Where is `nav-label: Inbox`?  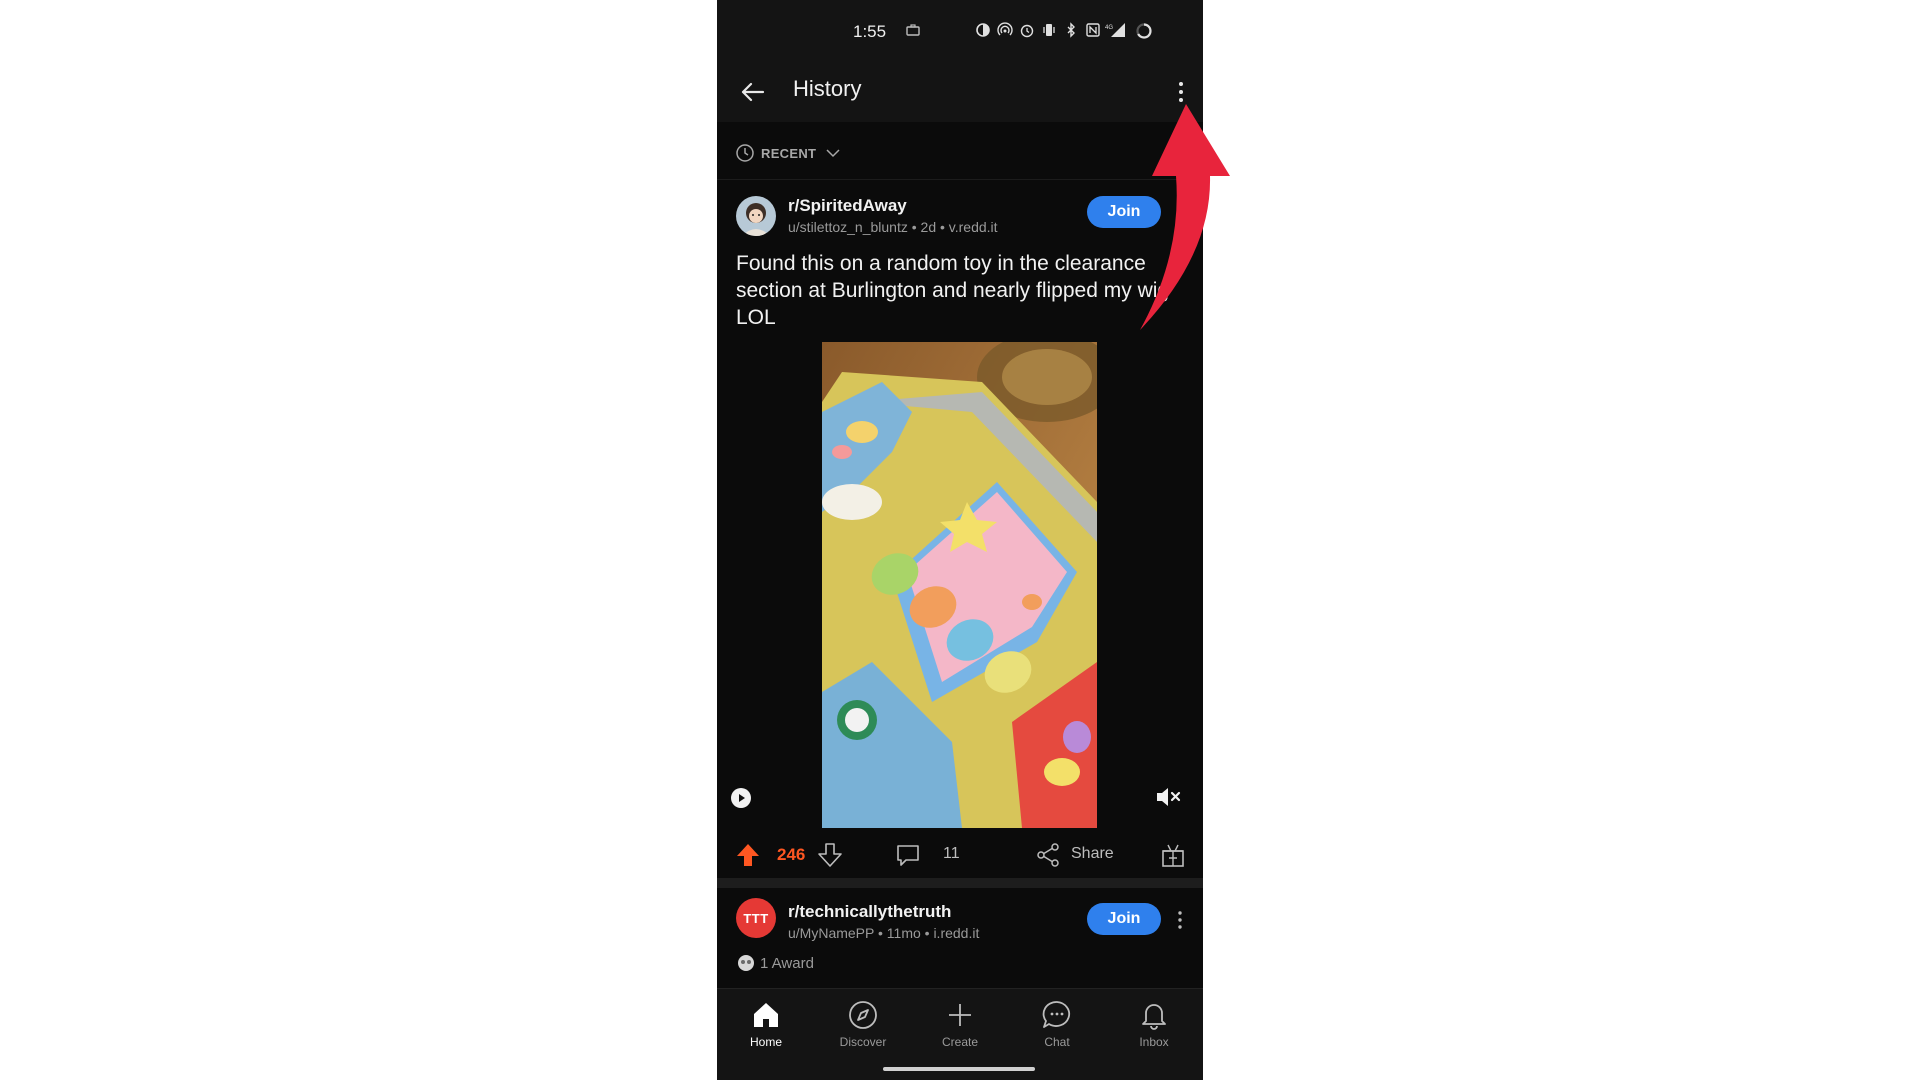 nav-label: Inbox is located at coordinates (1154, 1042).